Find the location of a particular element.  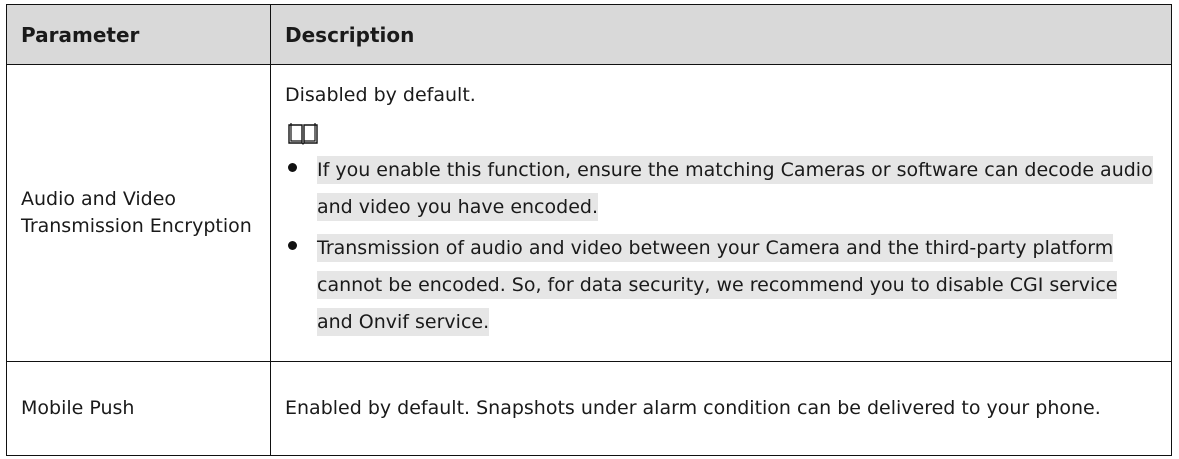

parameter-cell: Mobile Push is located at coordinates (138, 408).